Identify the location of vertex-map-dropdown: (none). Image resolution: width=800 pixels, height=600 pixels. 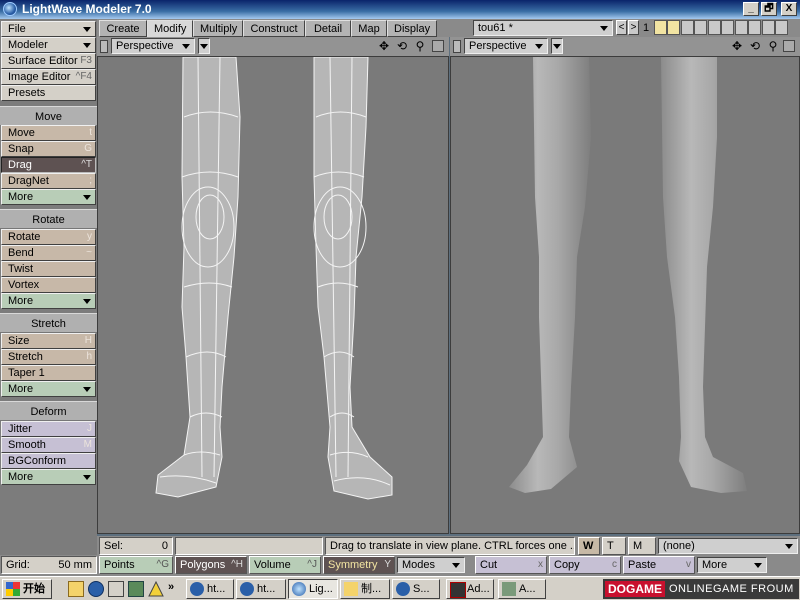
(728, 546).